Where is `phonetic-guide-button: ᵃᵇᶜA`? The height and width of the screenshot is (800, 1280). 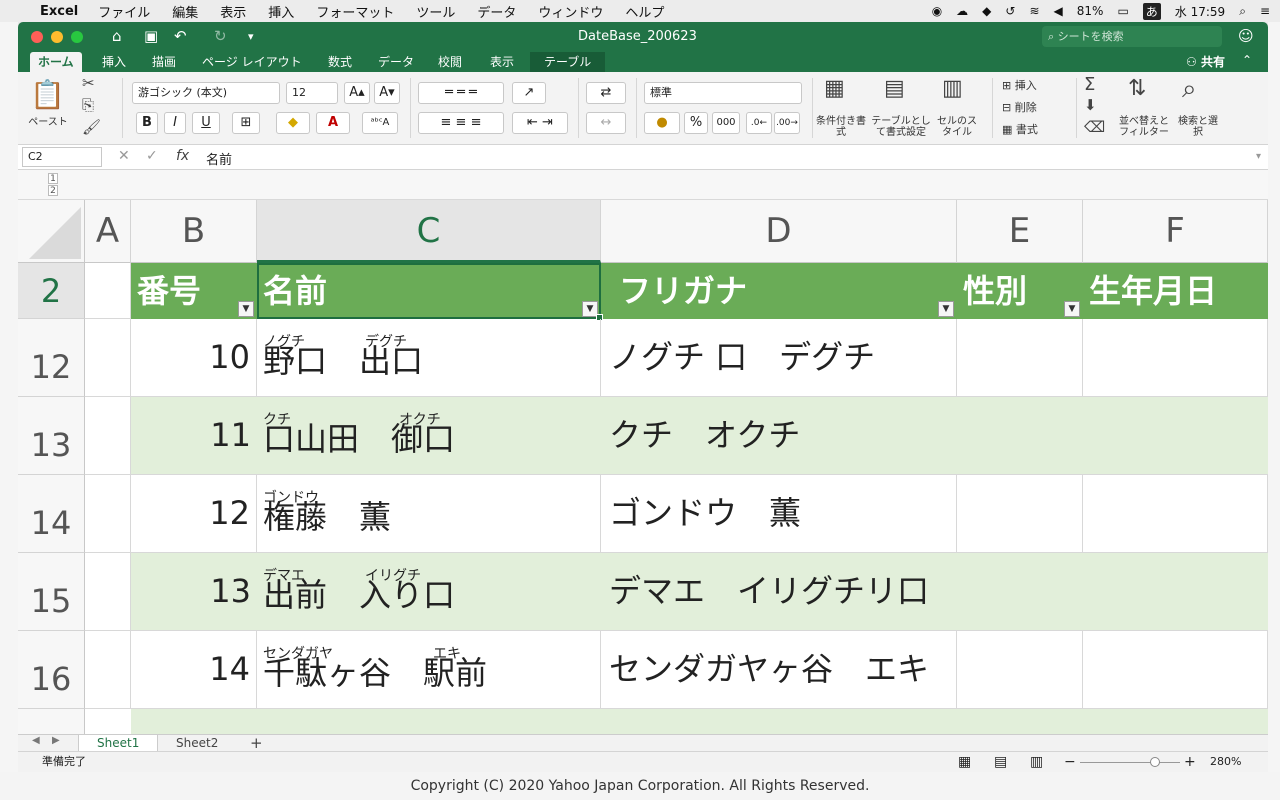
phonetic-guide-button: ᵃᵇᶜA is located at coordinates (380, 123).